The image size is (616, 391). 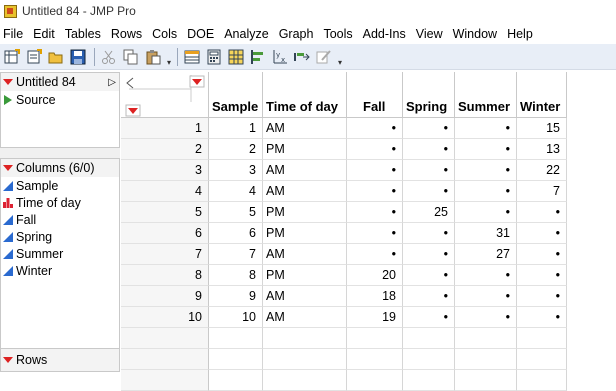 I want to click on table-cell: 19, so click(x=375, y=317).